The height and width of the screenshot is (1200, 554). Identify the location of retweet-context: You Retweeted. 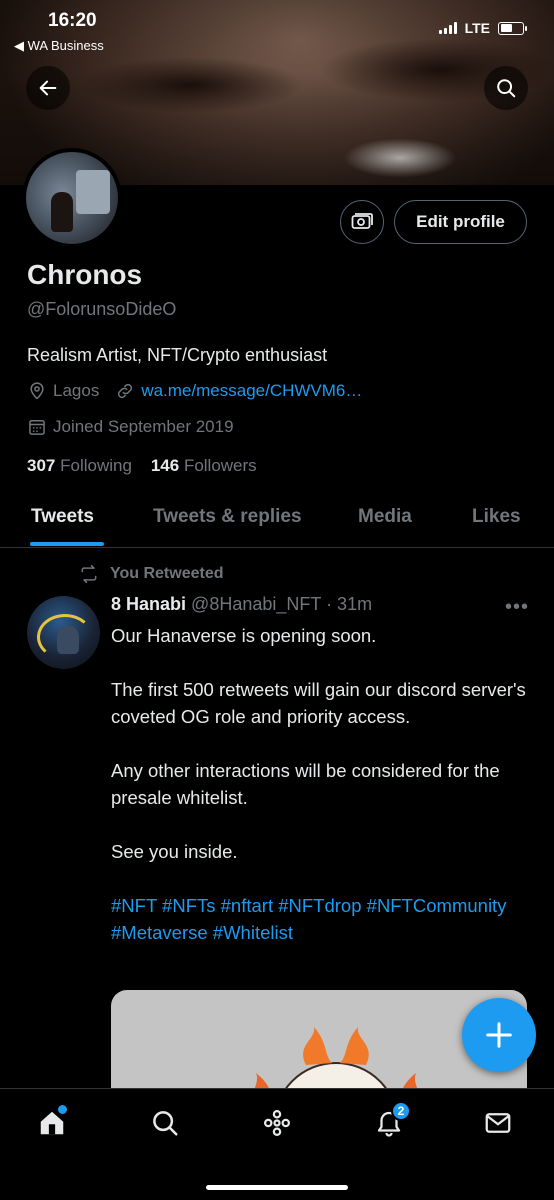
(151, 574).